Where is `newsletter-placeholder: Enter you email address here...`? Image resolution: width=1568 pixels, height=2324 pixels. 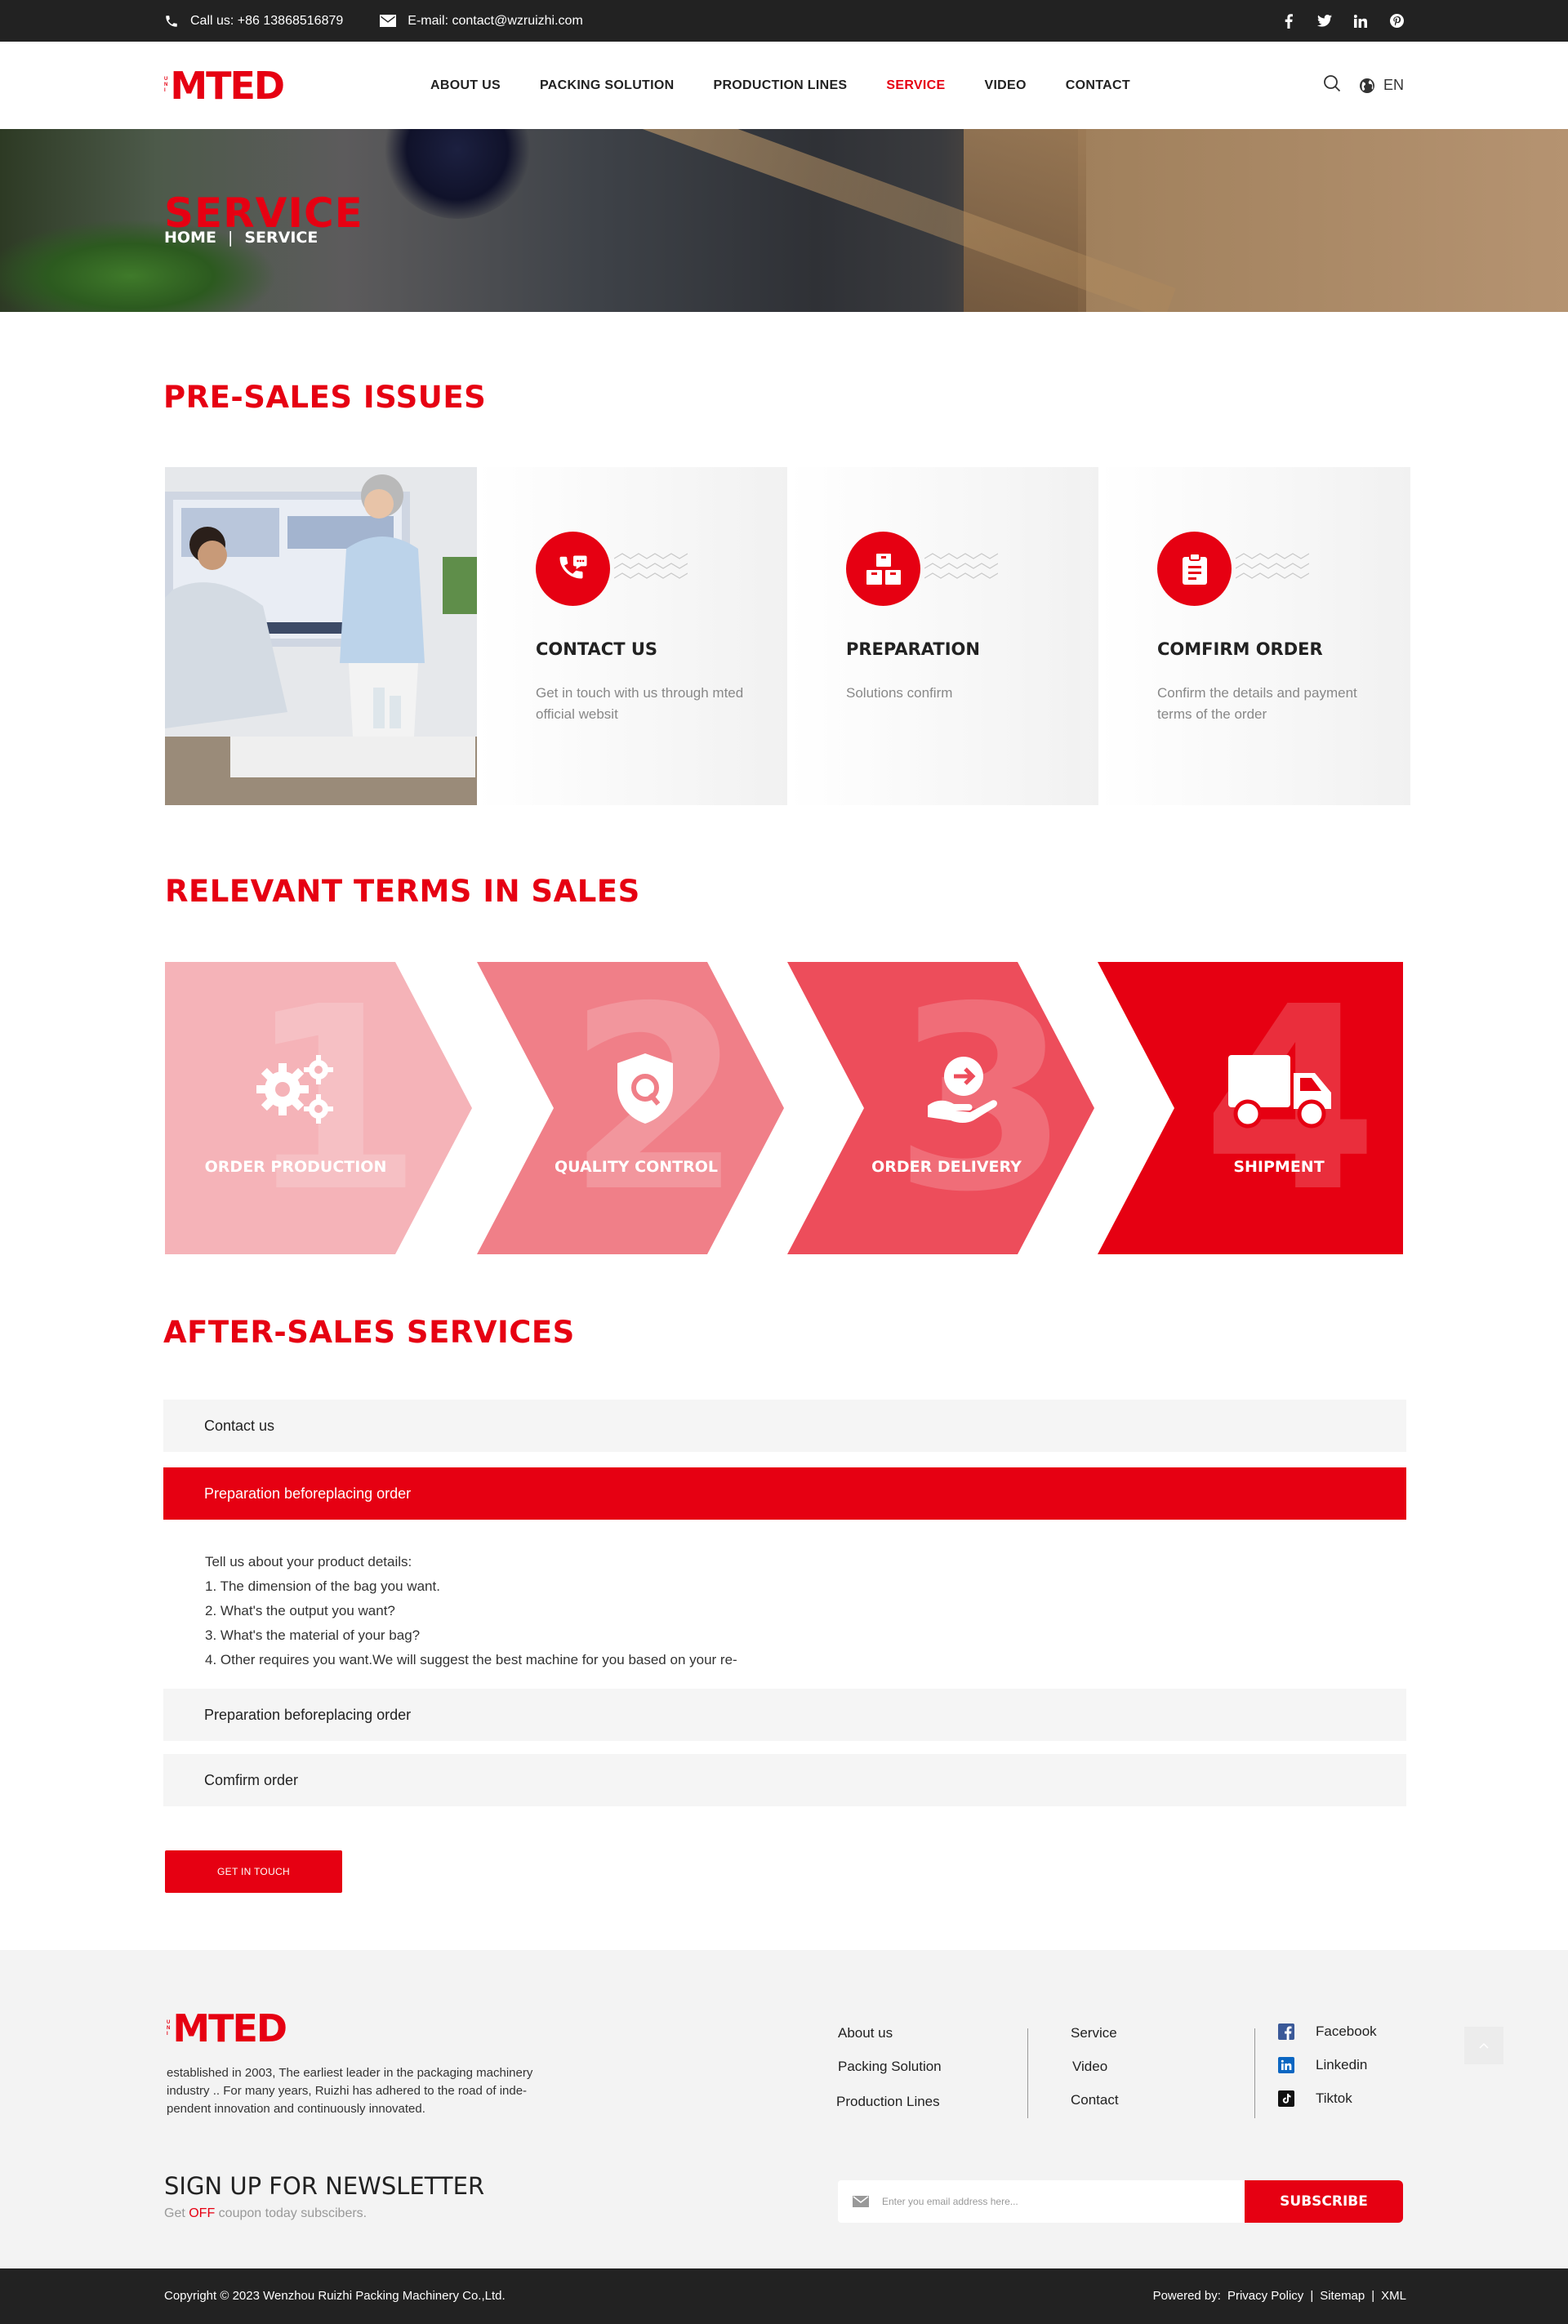 newsletter-placeholder: Enter you email address here... is located at coordinates (950, 2201).